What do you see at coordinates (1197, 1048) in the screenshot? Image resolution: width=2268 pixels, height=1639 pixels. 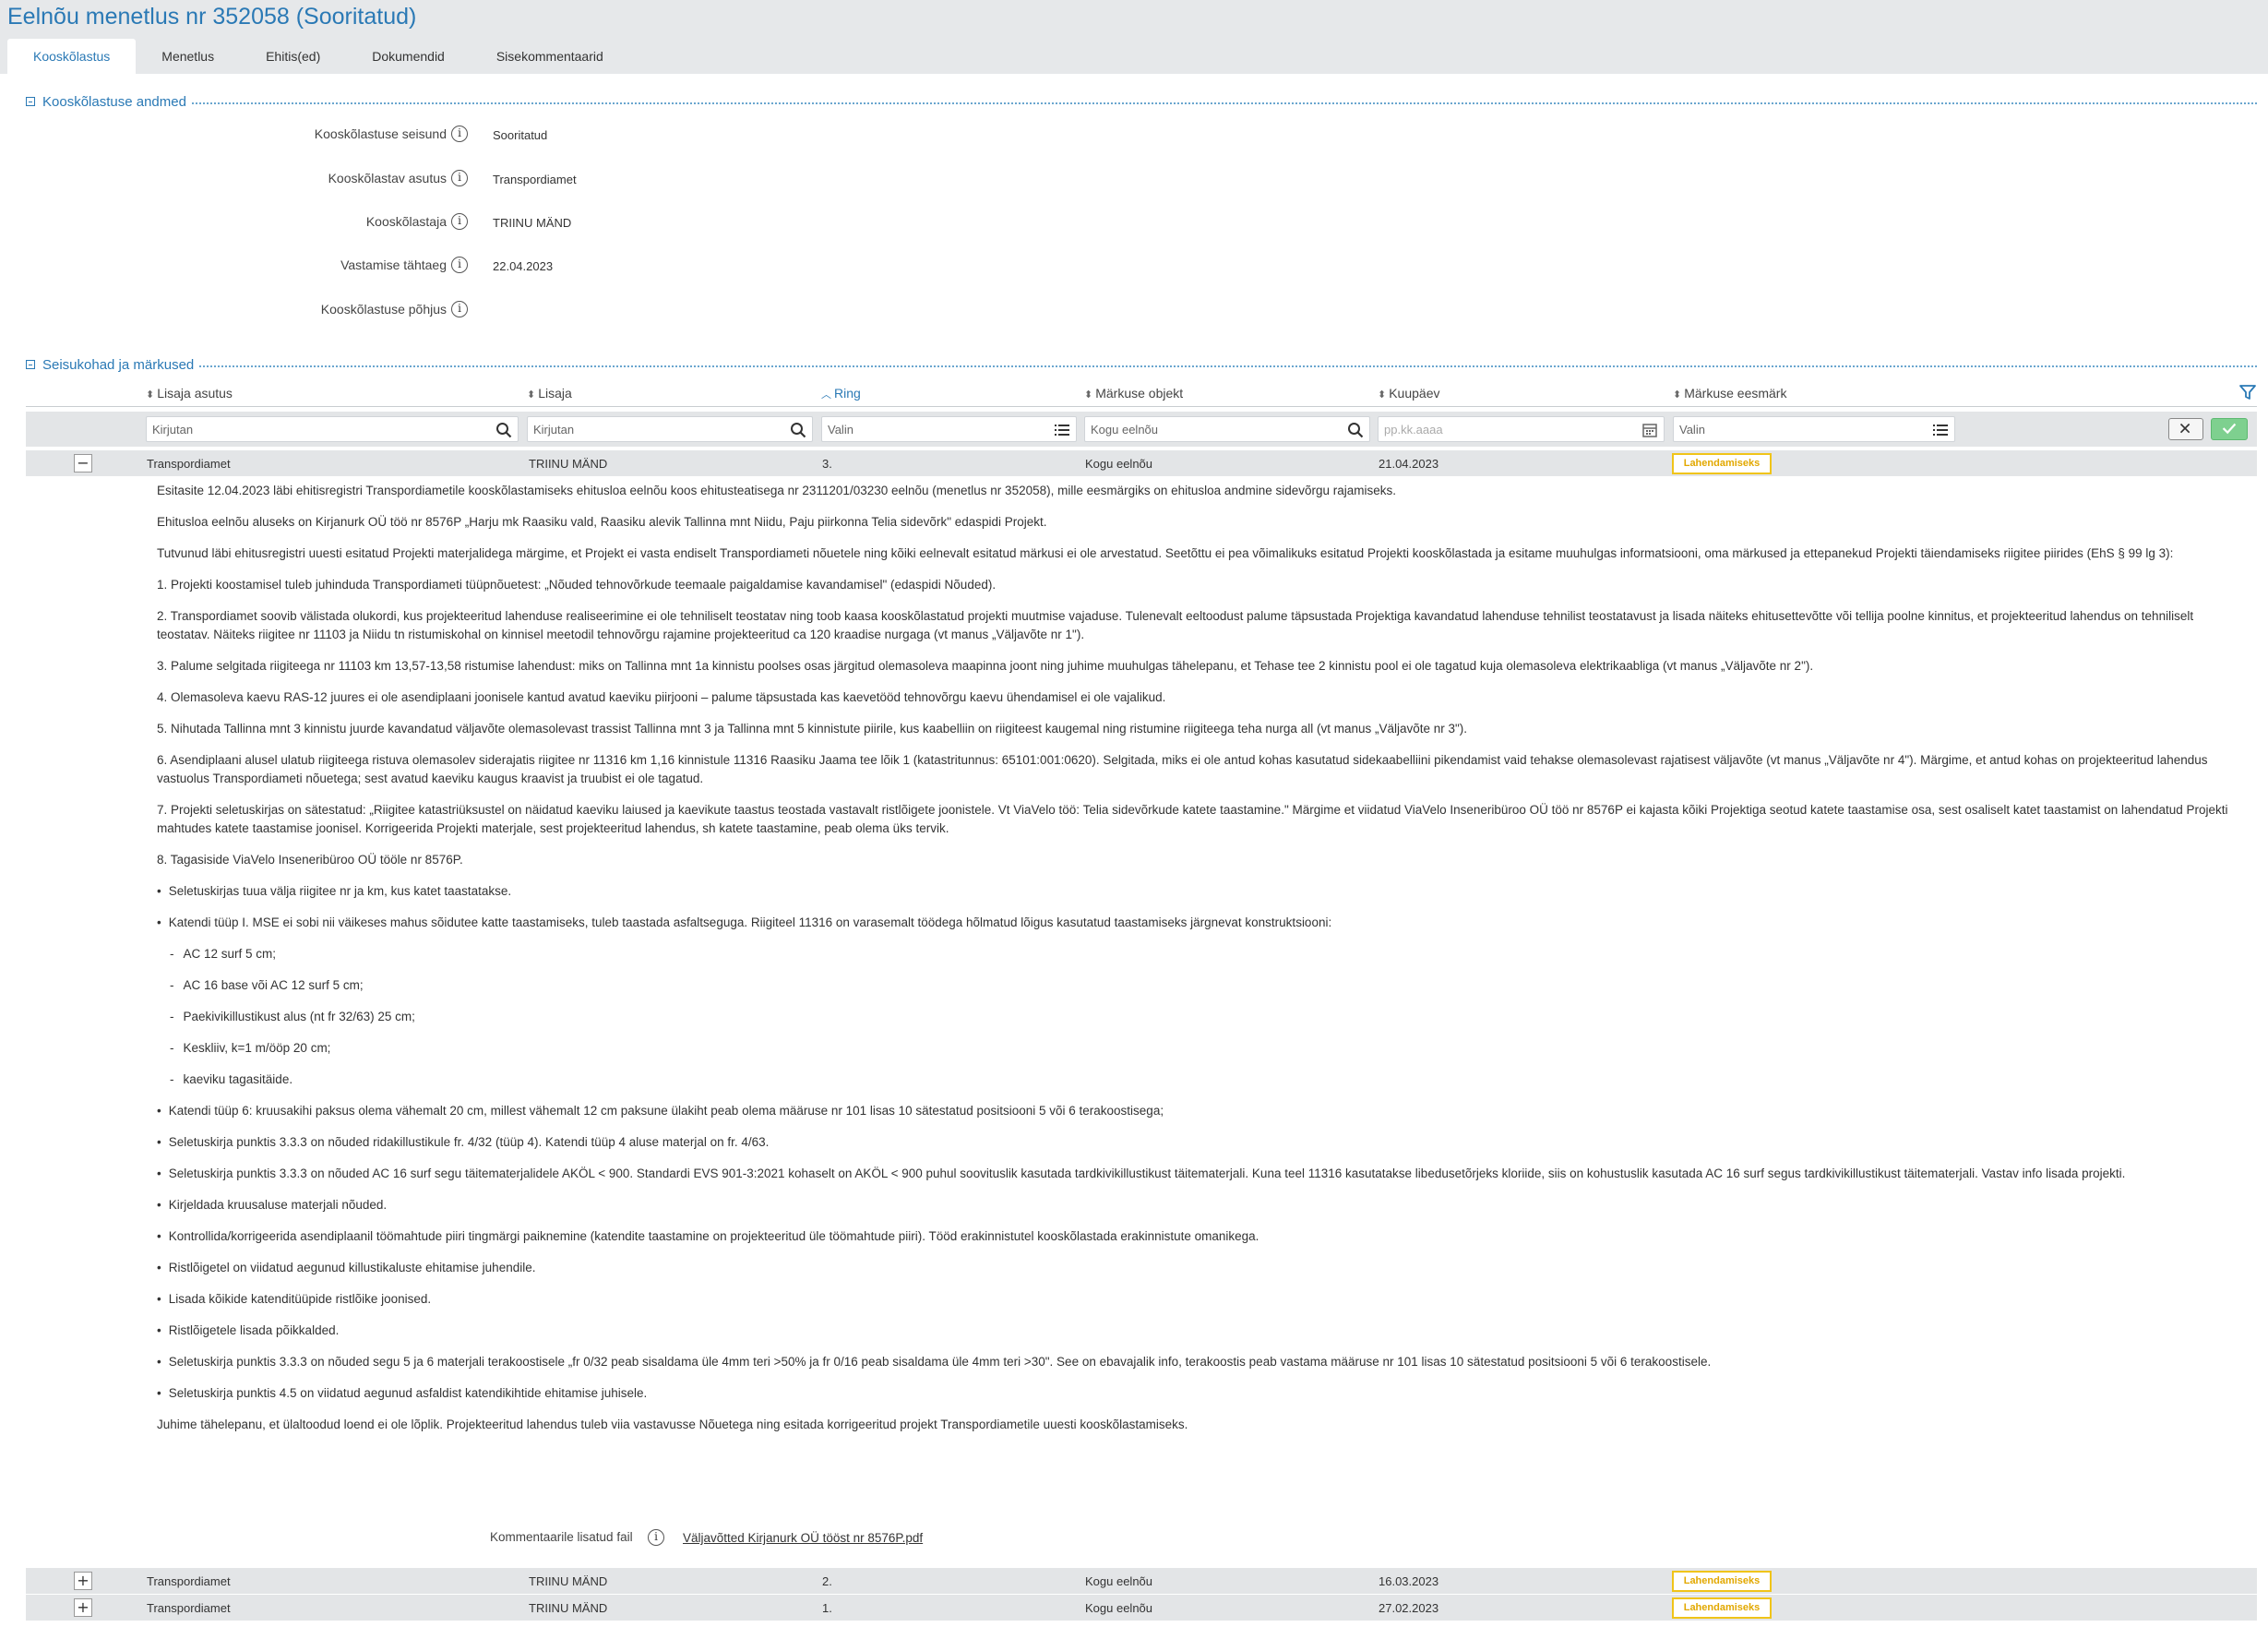 I see `comment-dash-item: Keskliiv, k=1 m/ööp 20 cm;` at bounding box center [1197, 1048].